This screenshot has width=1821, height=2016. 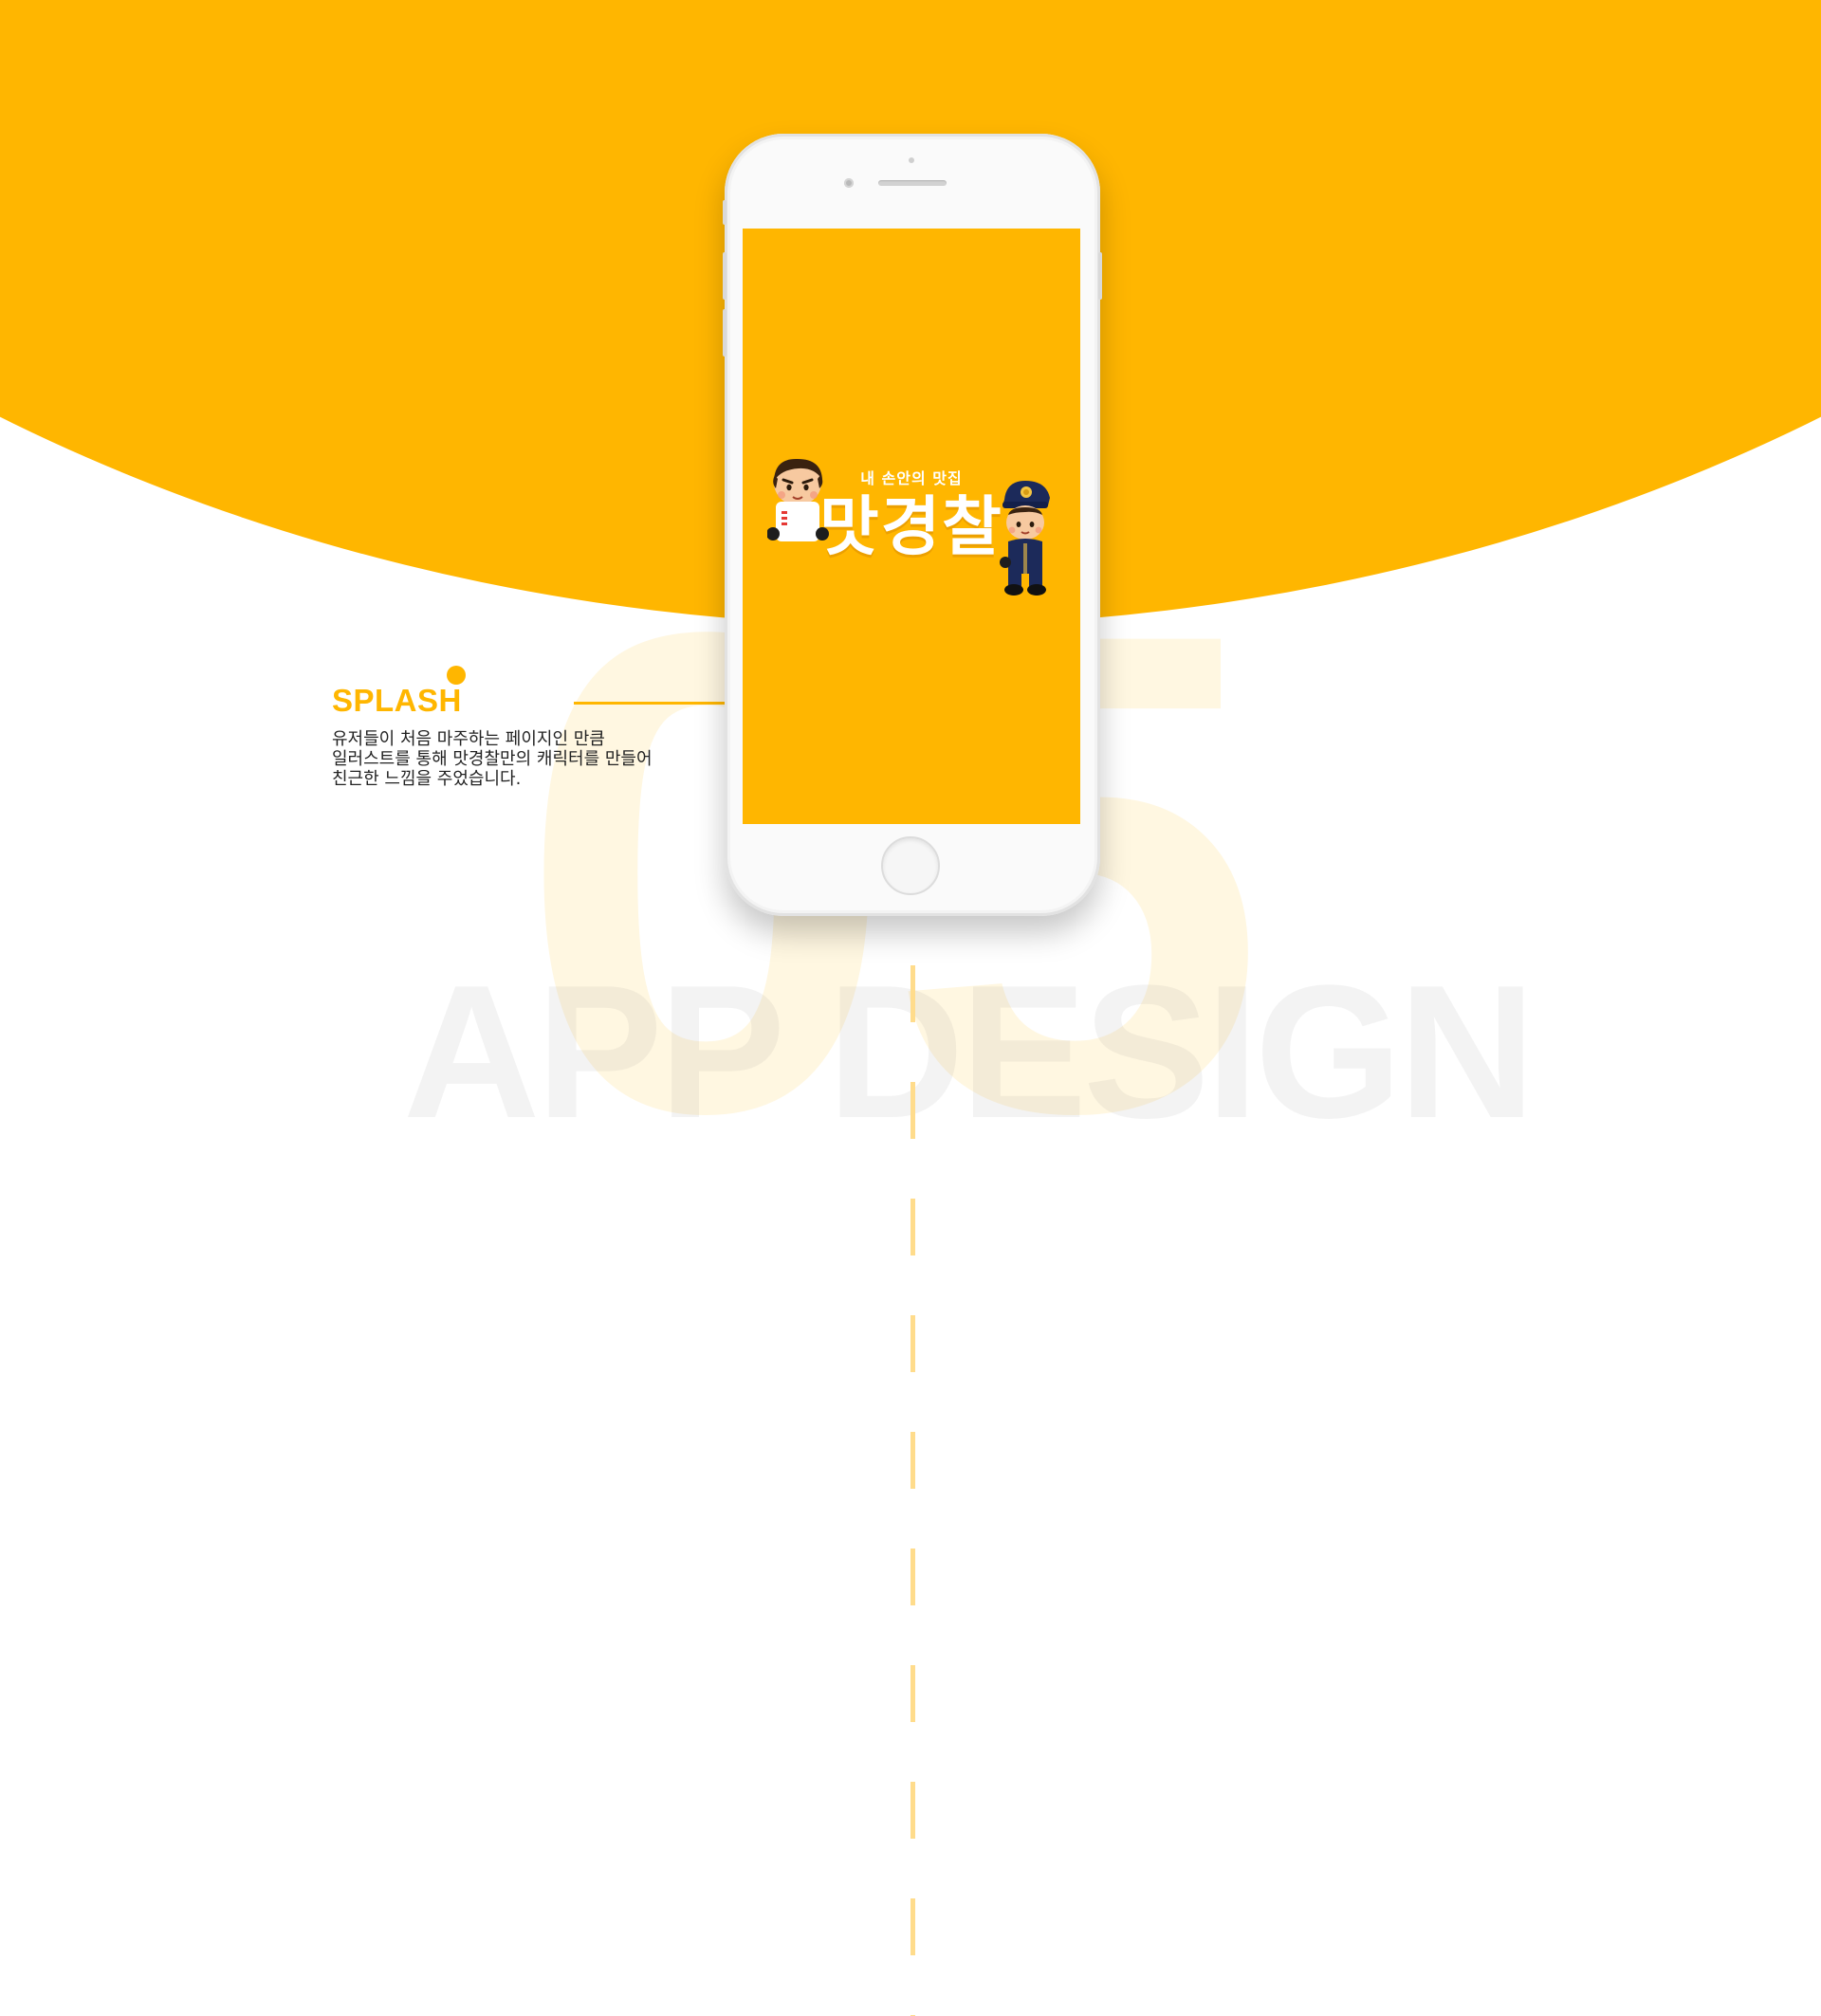 I want to click on section-title: SPLASH, so click(x=397, y=700).